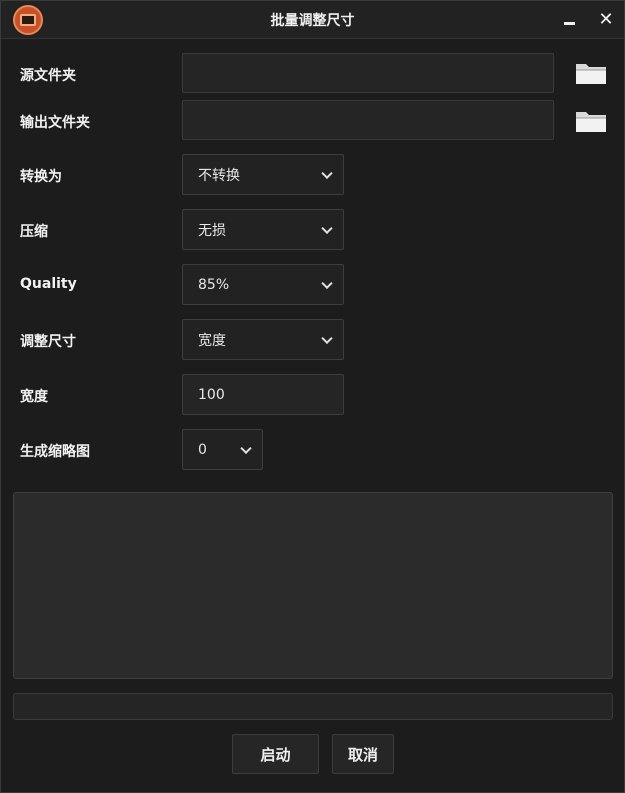  Describe the element at coordinates (363, 754) in the screenshot. I see `cancel-button: 取消` at that location.